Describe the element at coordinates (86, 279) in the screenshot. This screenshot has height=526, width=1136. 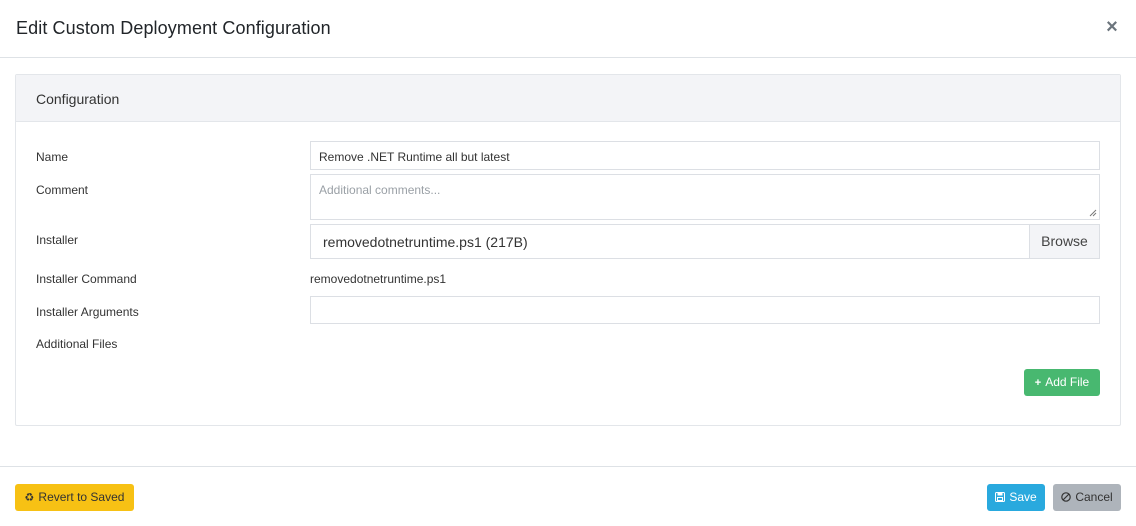
I see `installer-command-label: Installer Command` at that location.